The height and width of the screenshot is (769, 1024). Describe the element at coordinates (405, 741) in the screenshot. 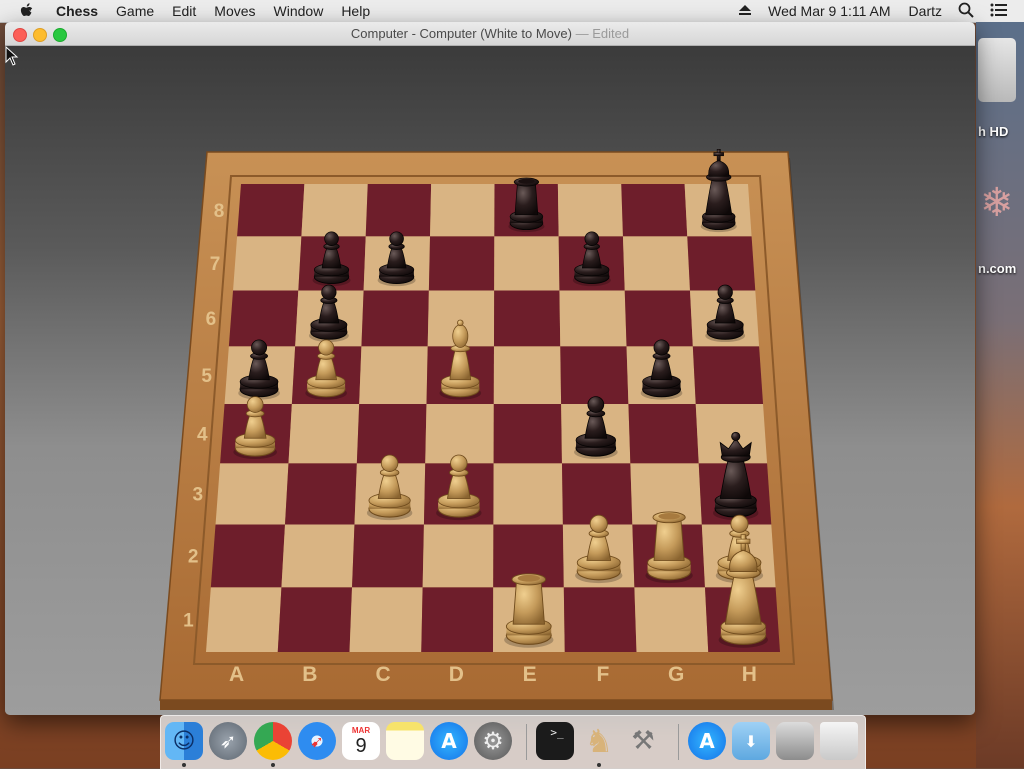

I see `notes-icon` at that location.